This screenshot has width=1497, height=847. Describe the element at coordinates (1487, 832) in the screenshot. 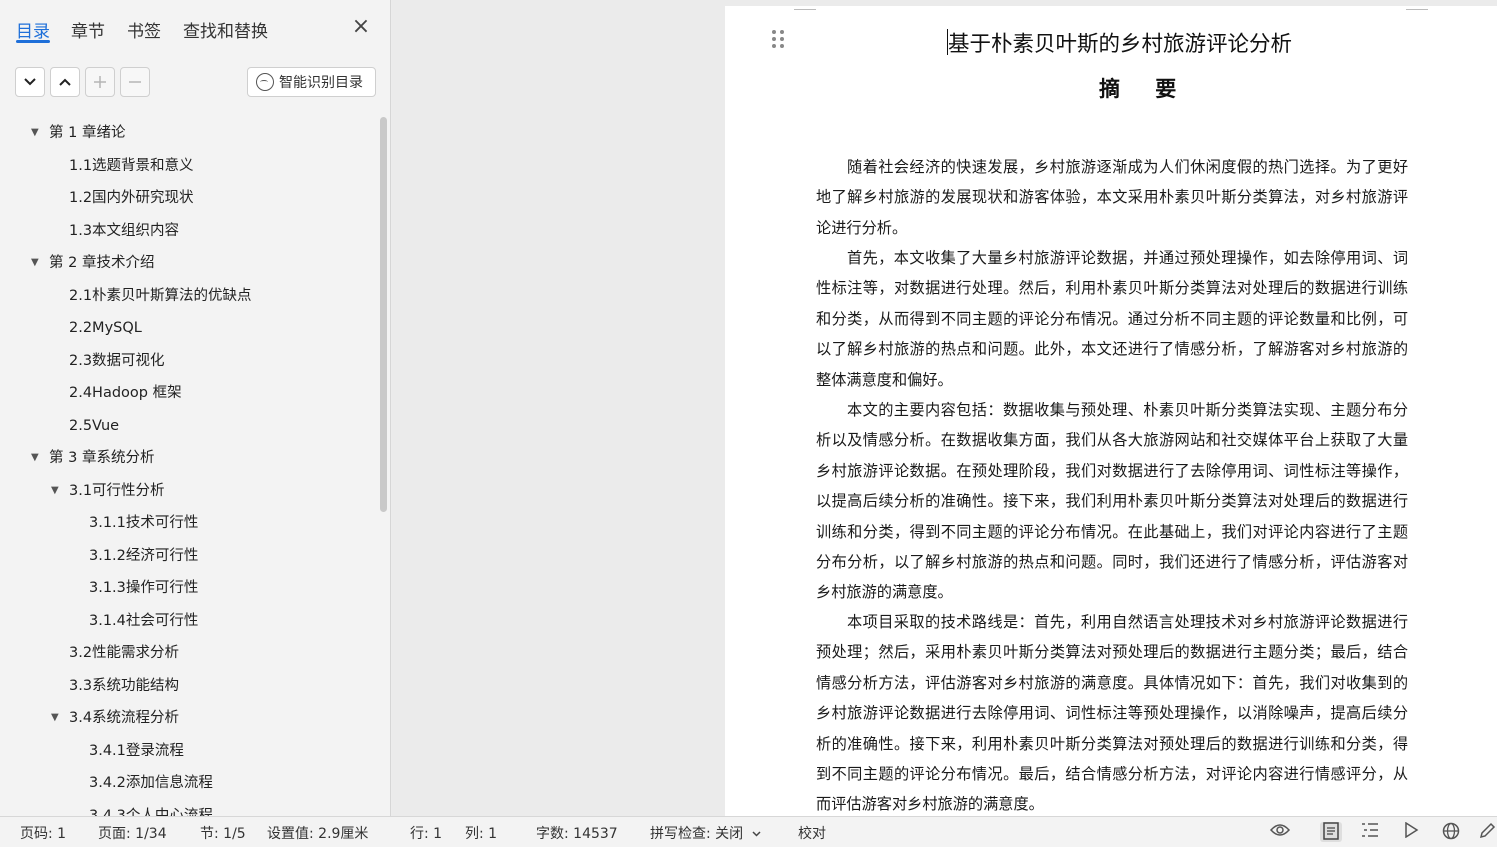

I see `pen-icon` at that location.